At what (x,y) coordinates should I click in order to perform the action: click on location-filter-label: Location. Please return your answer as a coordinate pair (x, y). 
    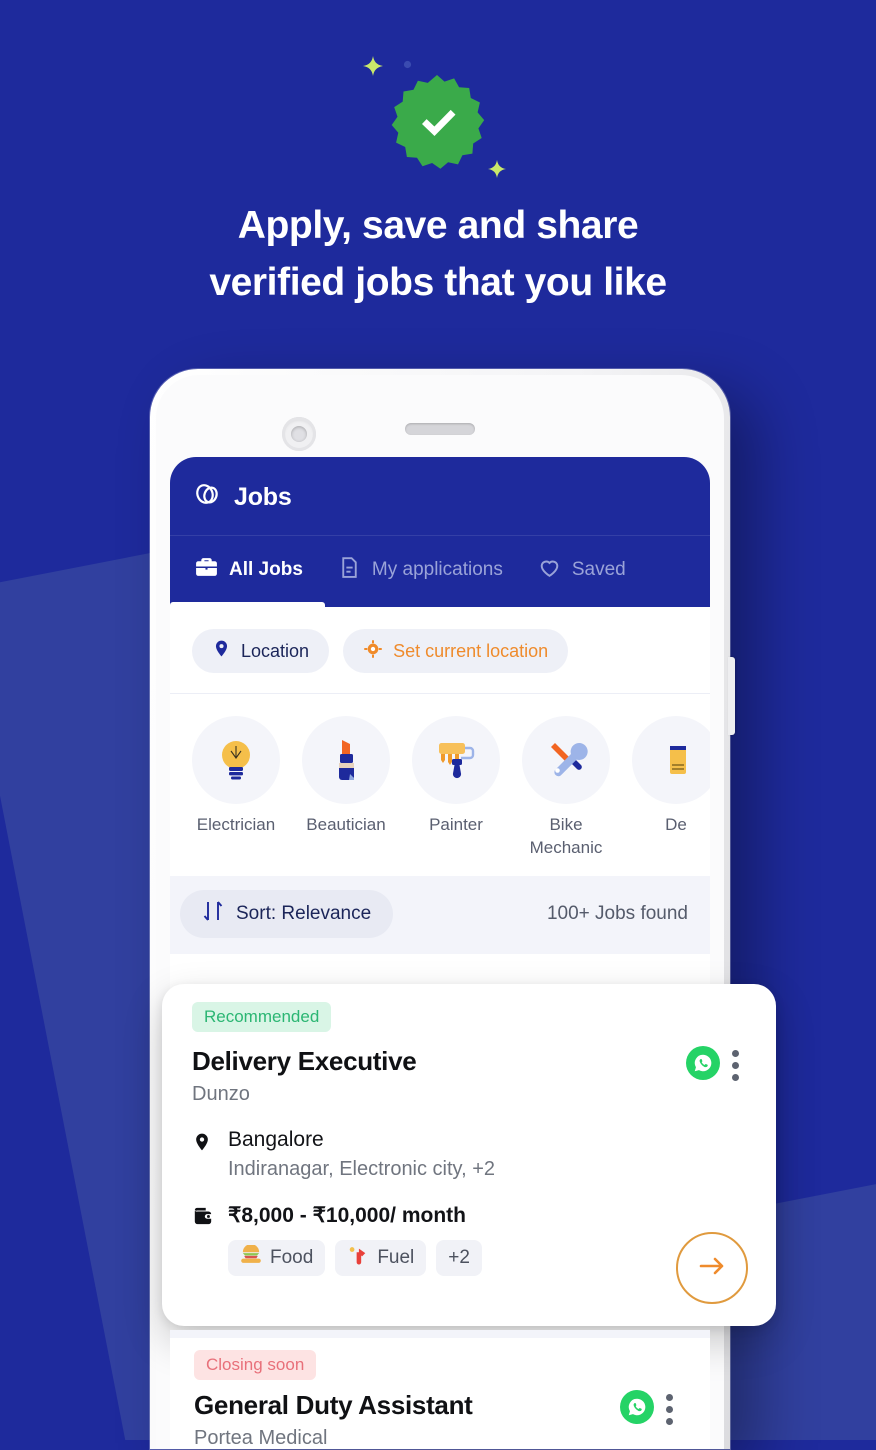
    Looking at the image, I should click on (275, 650).